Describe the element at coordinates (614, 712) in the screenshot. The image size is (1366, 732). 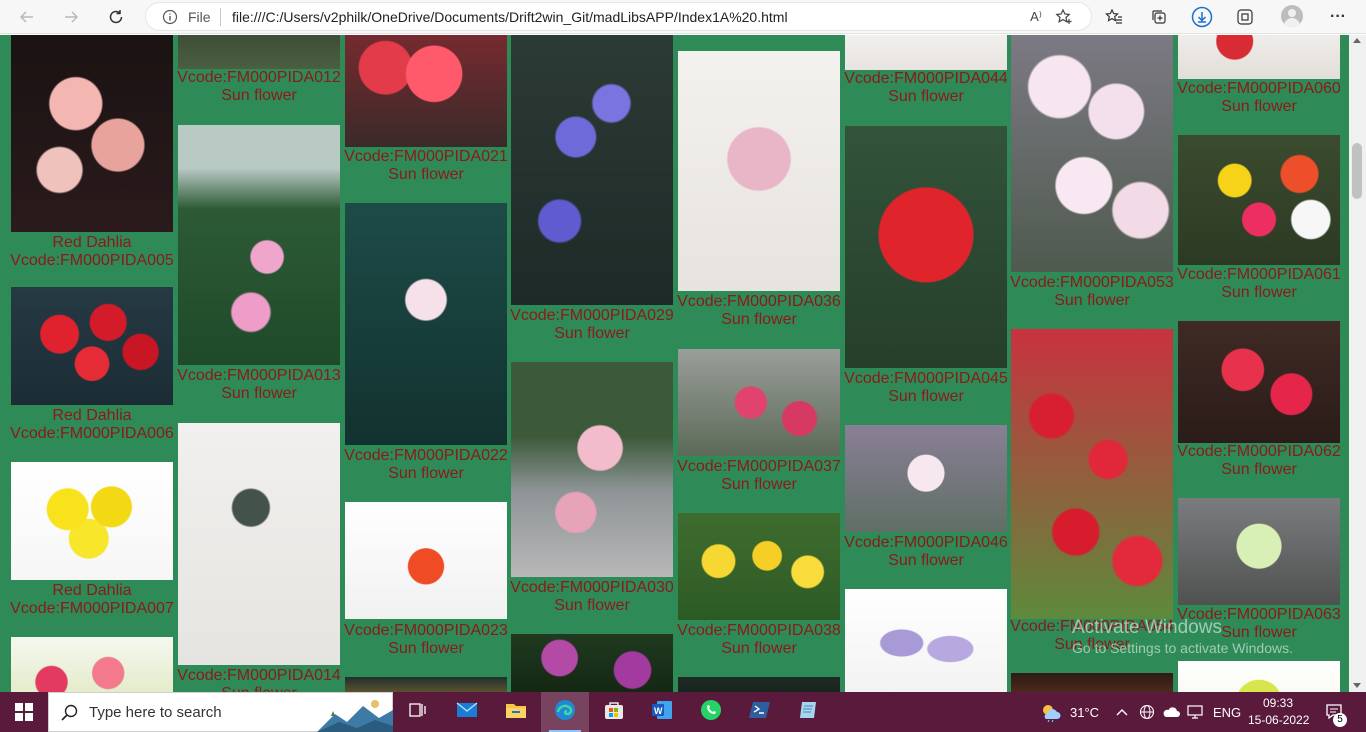
I see `store-taskbar-button` at that location.